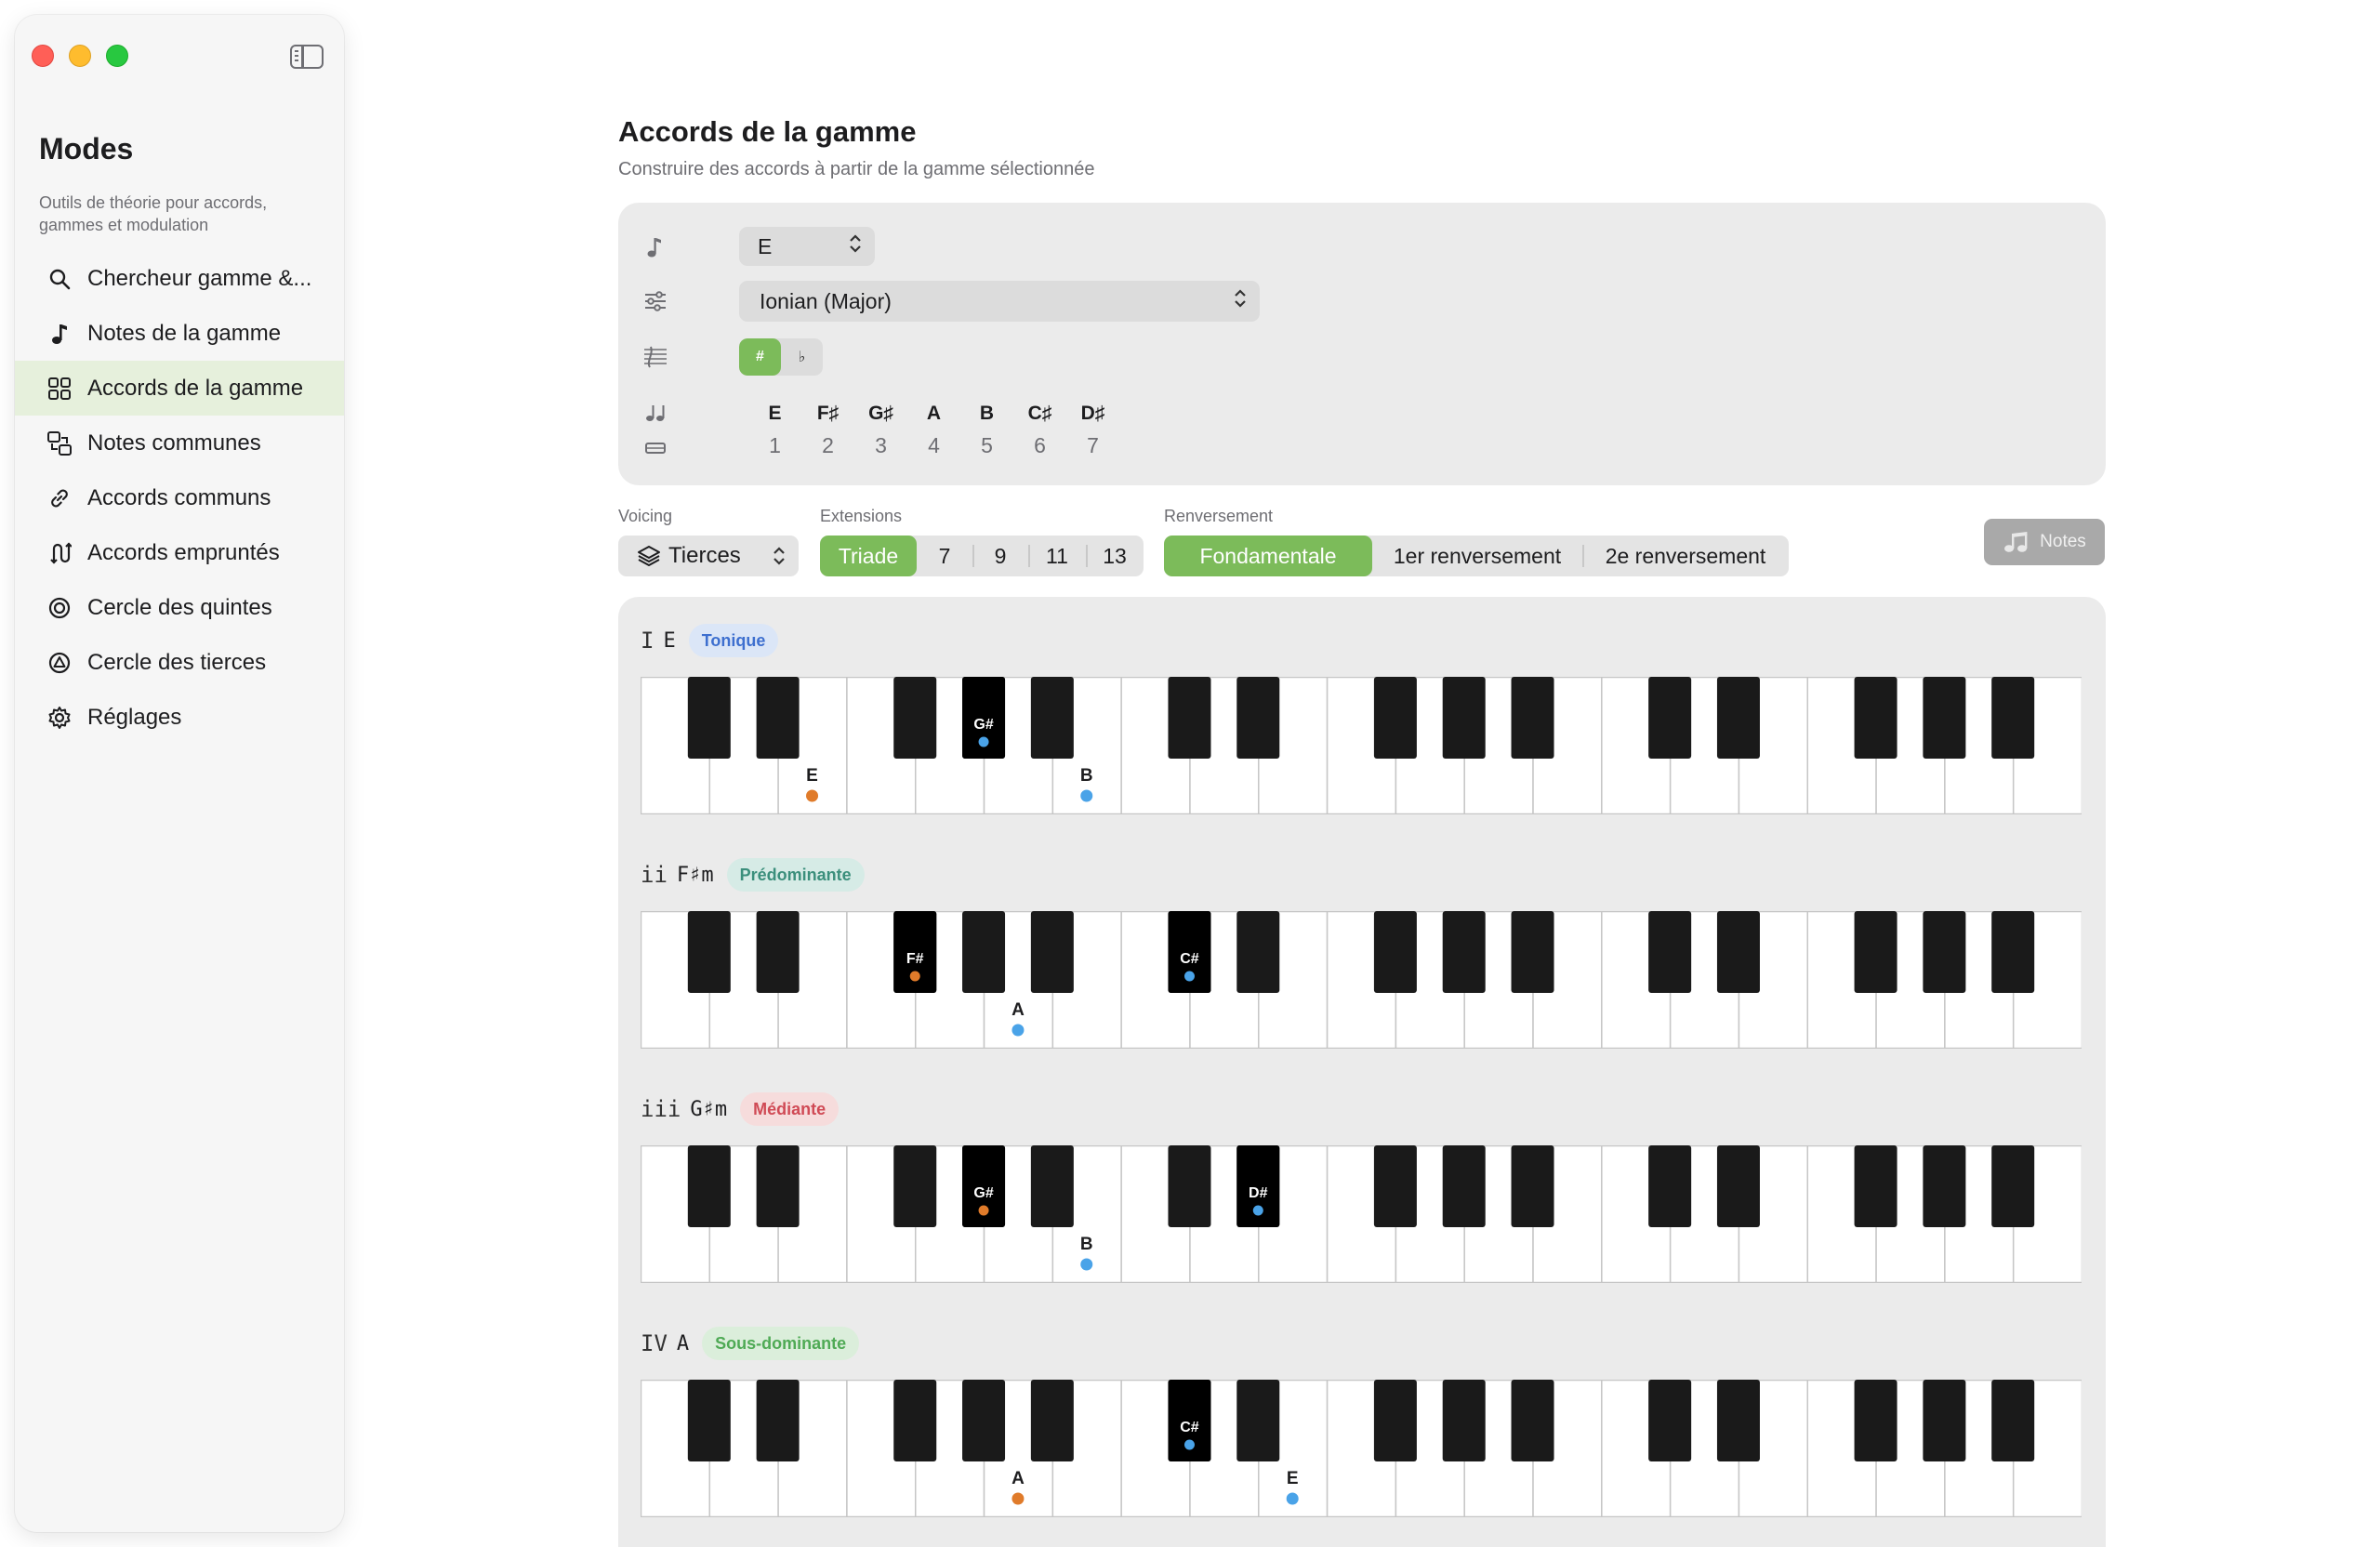  I want to click on sidebar-item-circle-of-thirds: Cercle des tierces, so click(179, 662).